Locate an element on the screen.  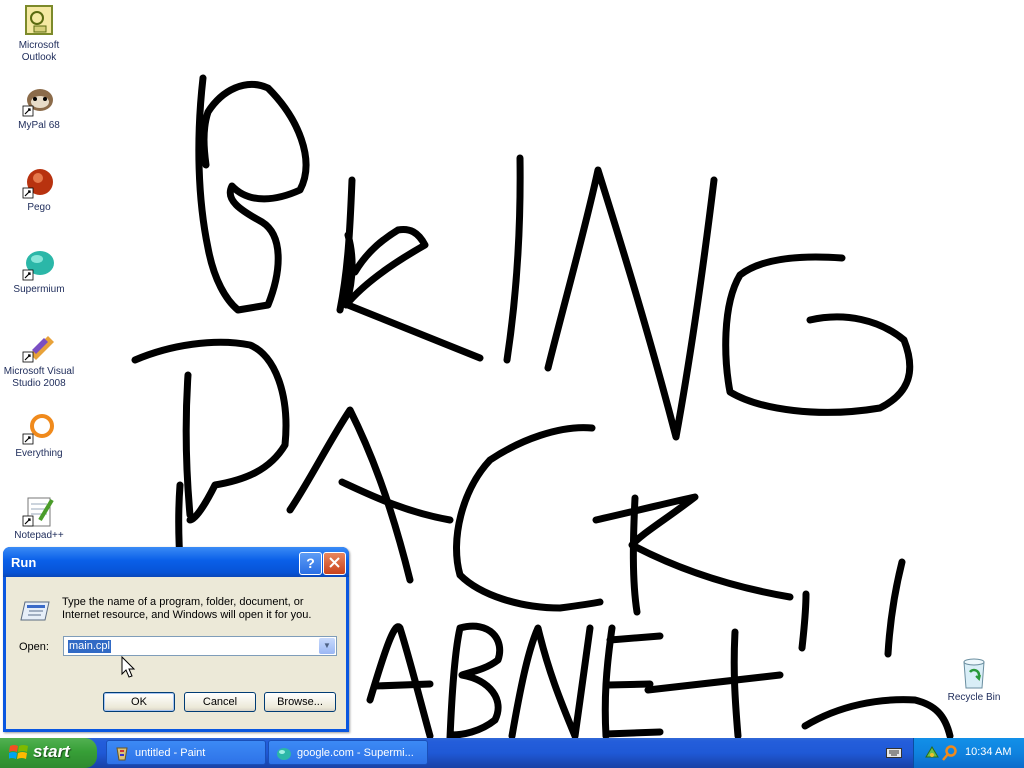
desktop-icon-outlook: Microsoft Outlook is located at coordinates (39, 34).